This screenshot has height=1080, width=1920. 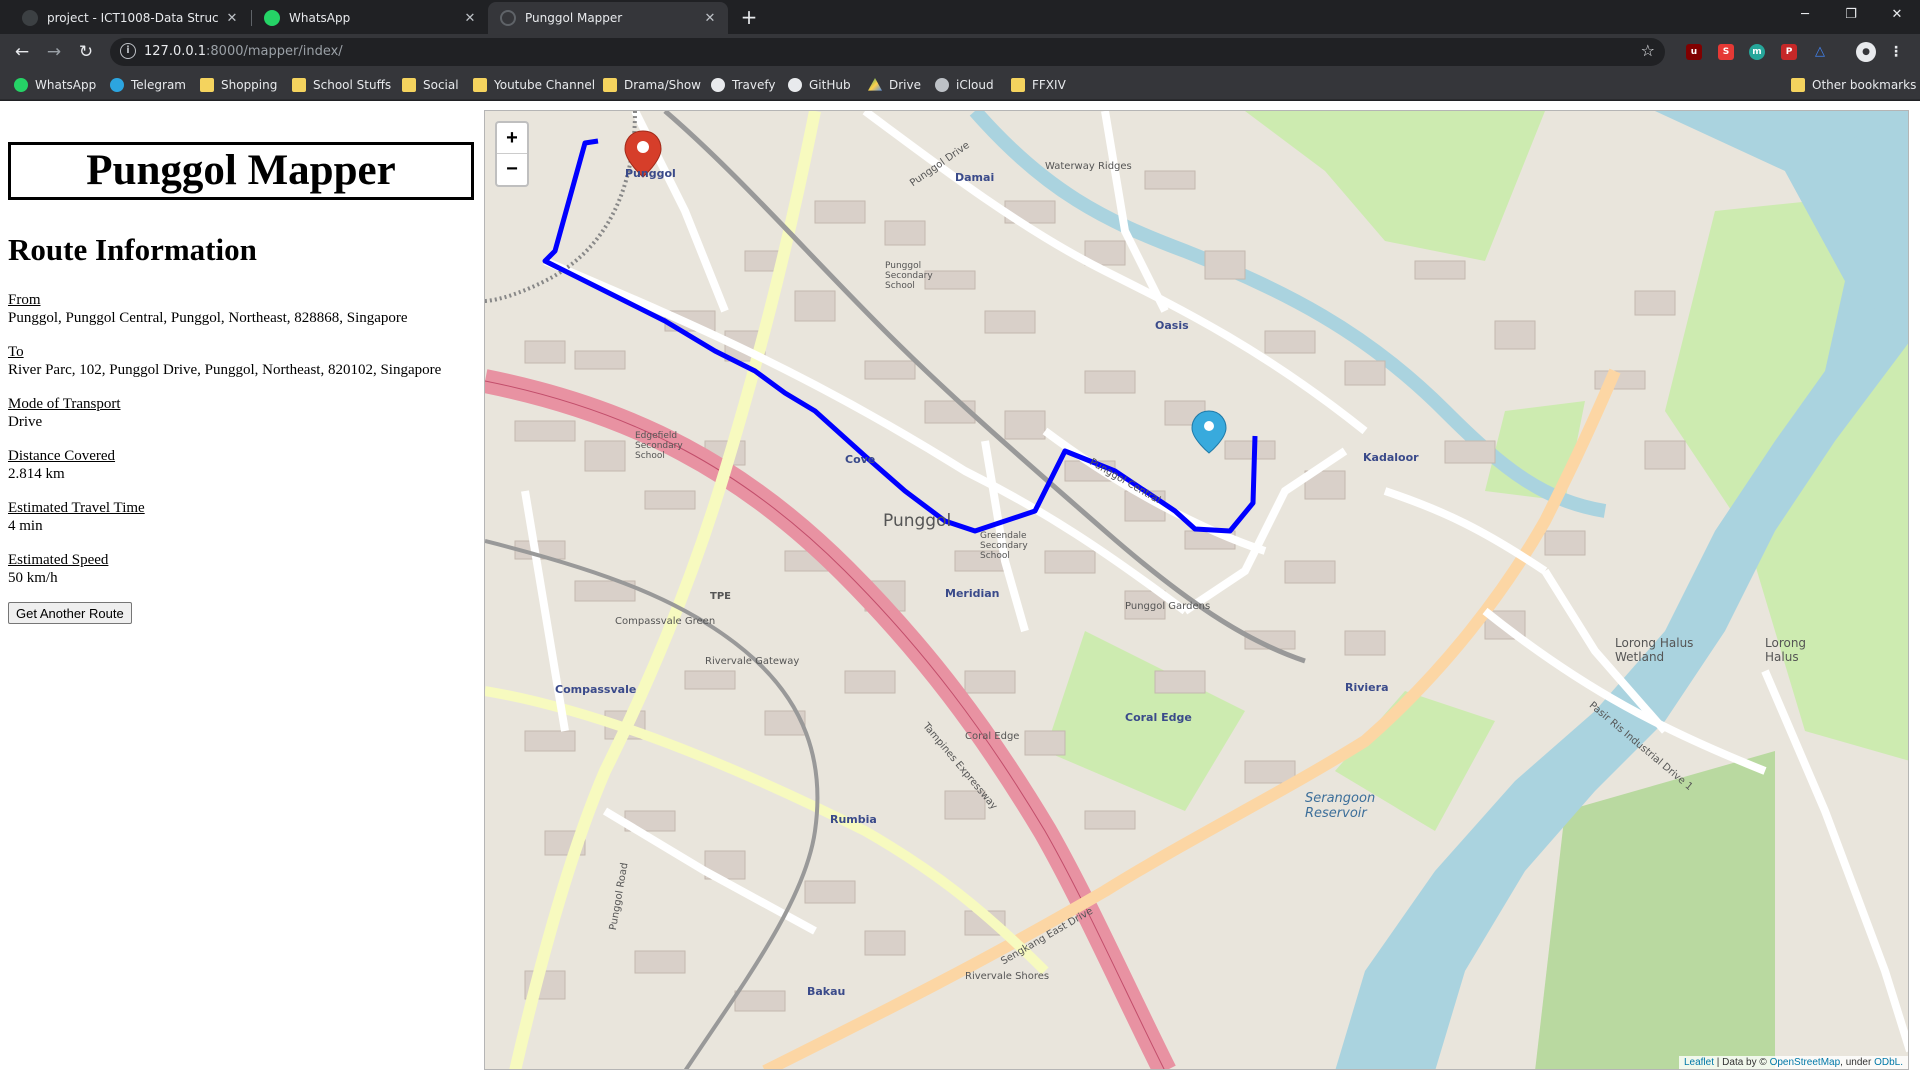 What do you see at coordinates (1896, 52) in the screenshot?
I see `menu-kebab-icon: ⋮` at bounding box center [1896, 52].